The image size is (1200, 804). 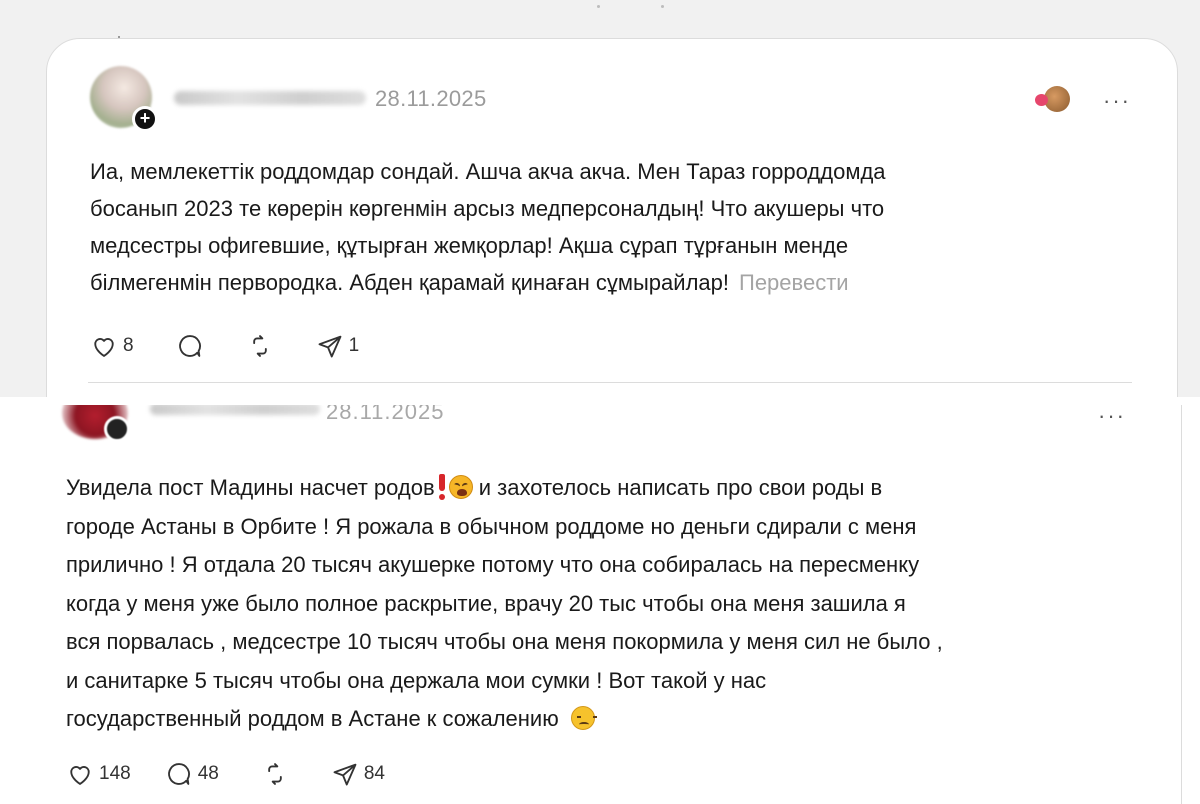 What do you see at coordinates (583, 718) in the screenshot?
I see `disappointed-face-emoji` at bounding box center [583, 718].